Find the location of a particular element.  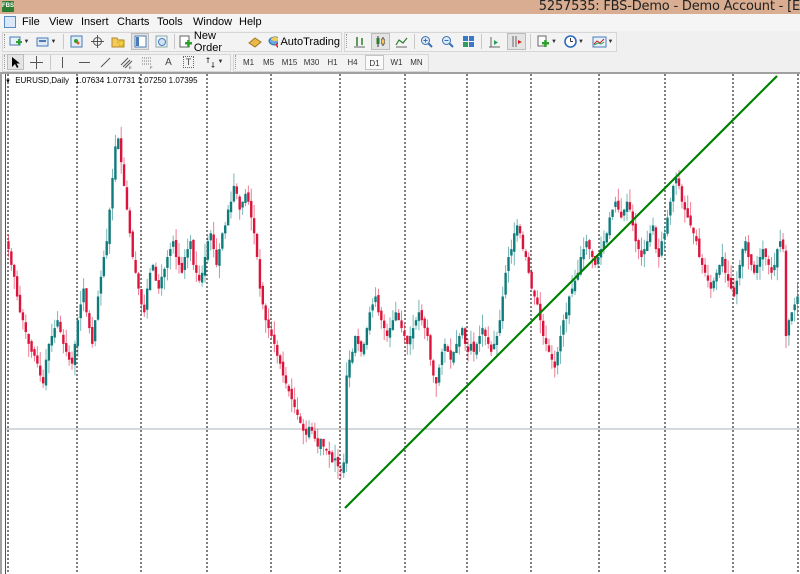

menu-window: Window is located at coordinates (212, 22).